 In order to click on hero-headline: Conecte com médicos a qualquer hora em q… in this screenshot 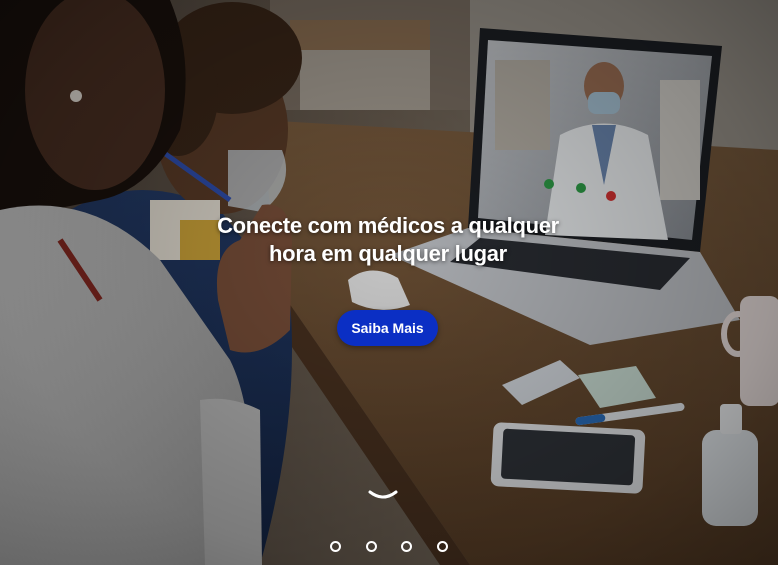, I will do `click(388, 240)`.